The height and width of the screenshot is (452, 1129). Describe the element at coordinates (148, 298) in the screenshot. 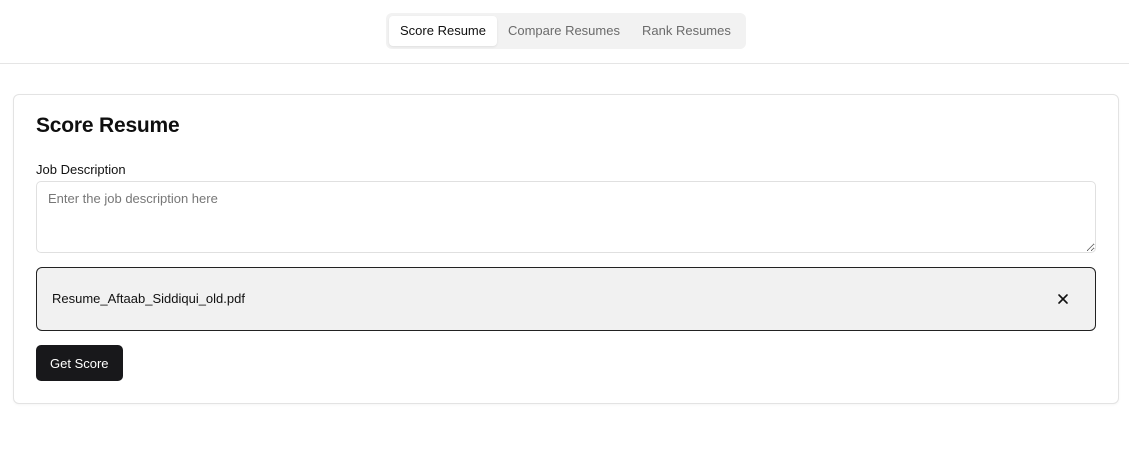

I see `file-name: Resume_Aftaab_Siddiqui_old.pdf` at that location.